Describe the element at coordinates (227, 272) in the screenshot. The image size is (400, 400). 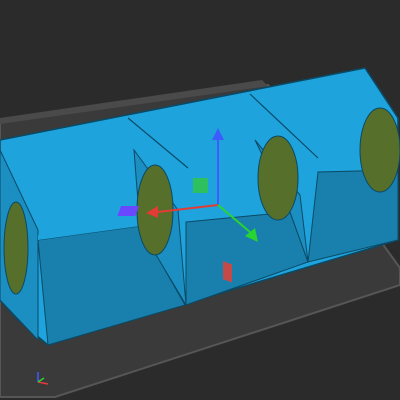
I see `yz-plane-handle` at that location.